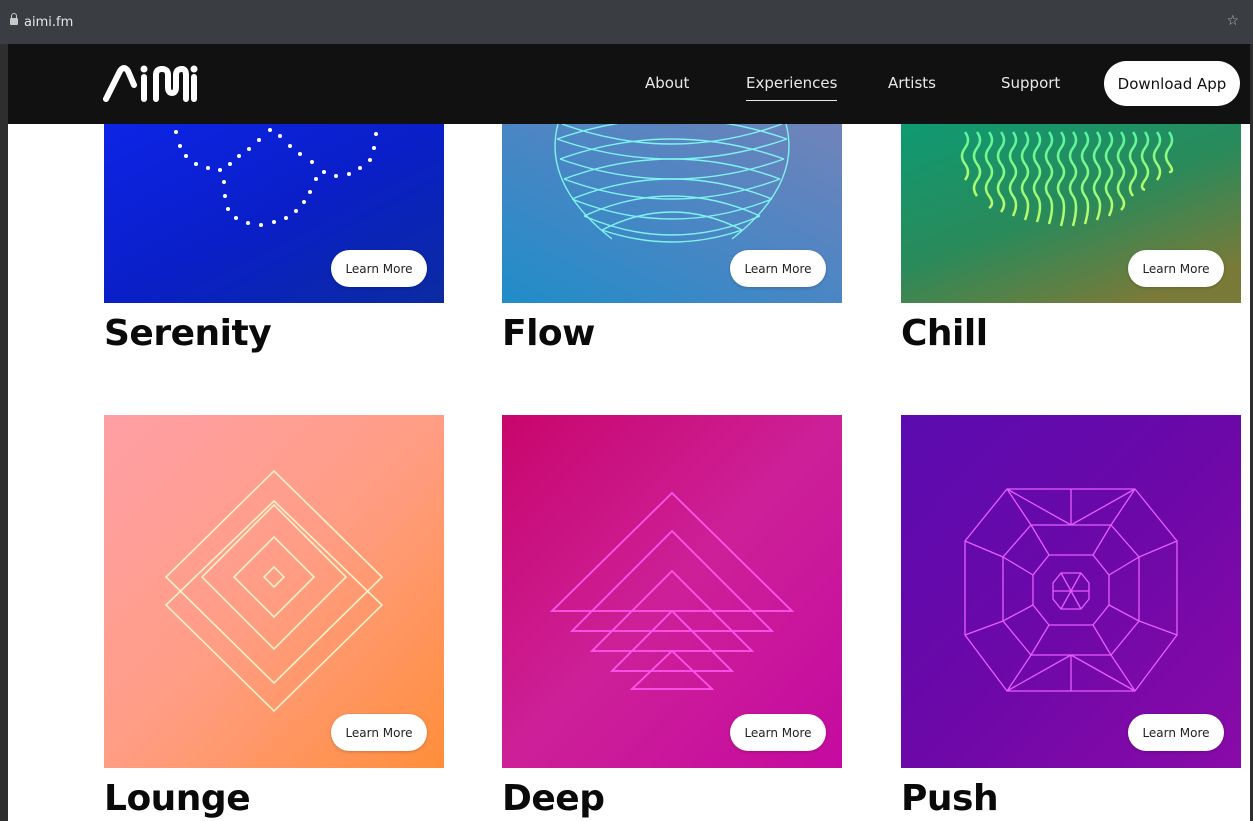 The height and width of the screenshot is (821, 1253). I want to click on experience-card-deep: Learn More, so click(672, 591).